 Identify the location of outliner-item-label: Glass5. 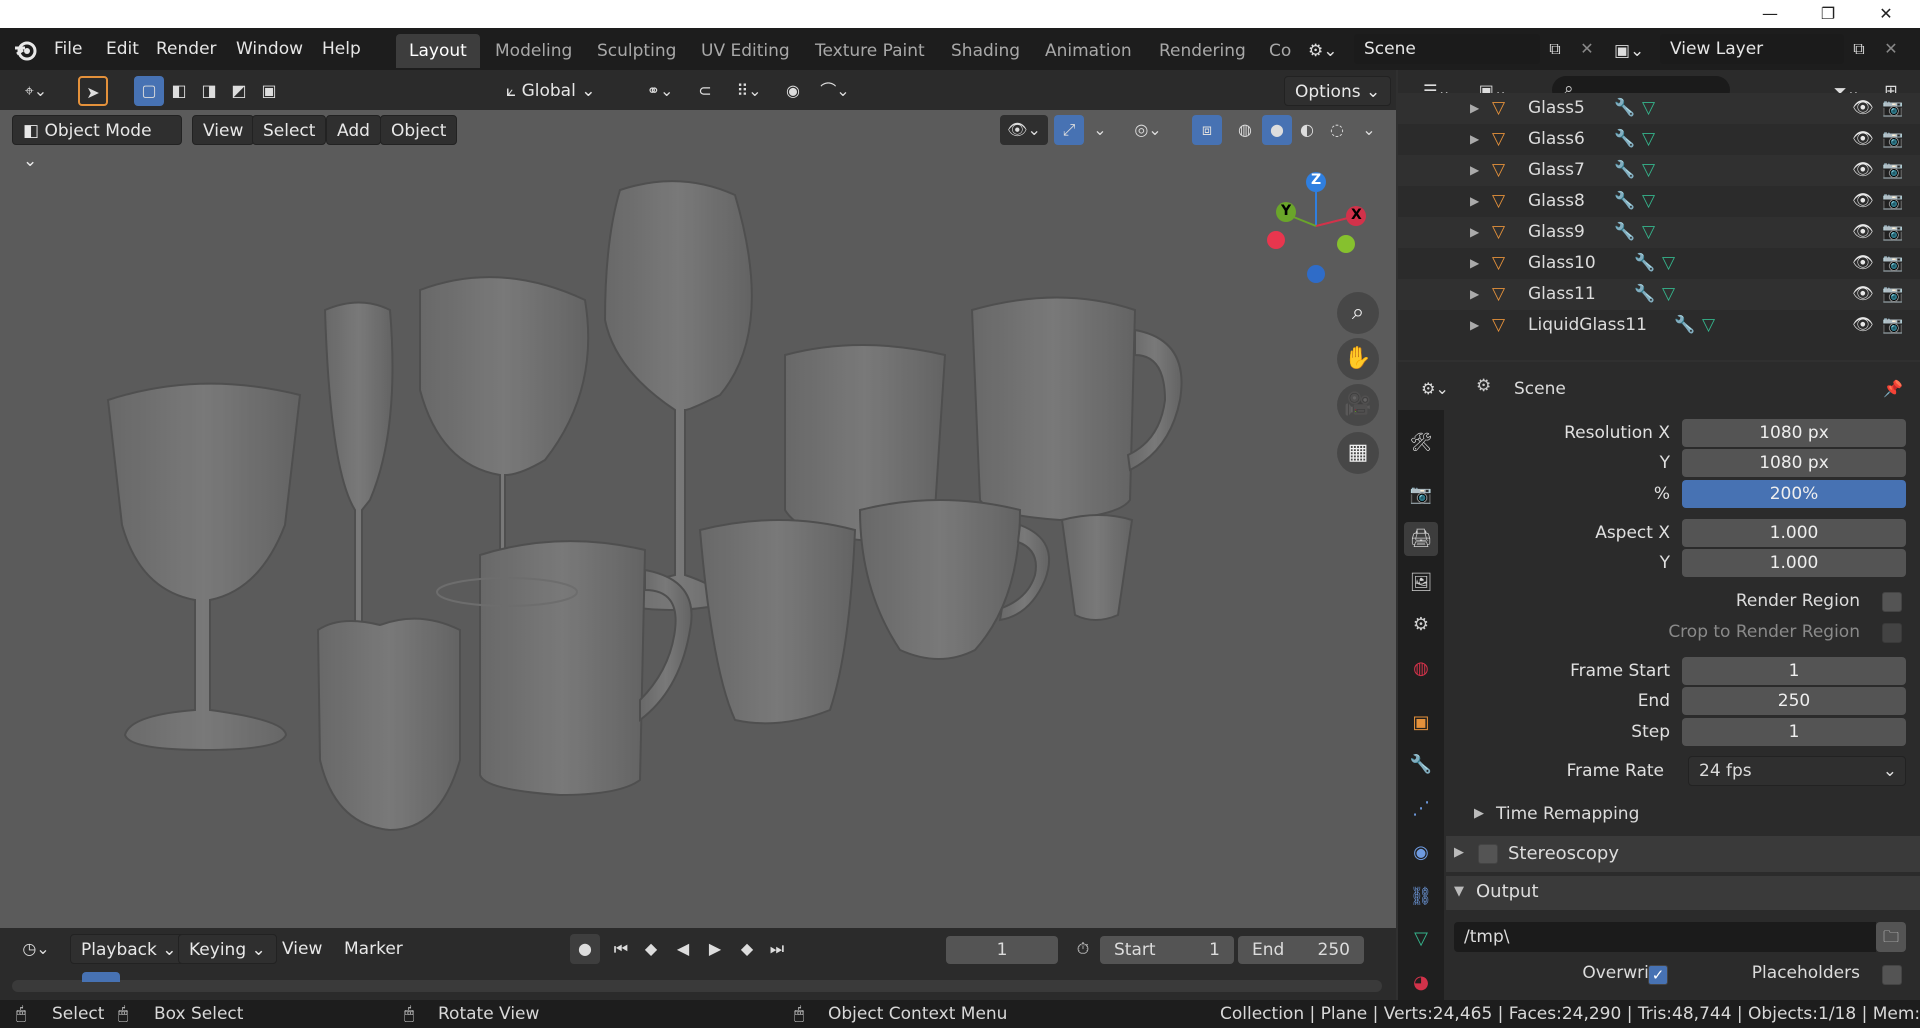
(1556, 108).